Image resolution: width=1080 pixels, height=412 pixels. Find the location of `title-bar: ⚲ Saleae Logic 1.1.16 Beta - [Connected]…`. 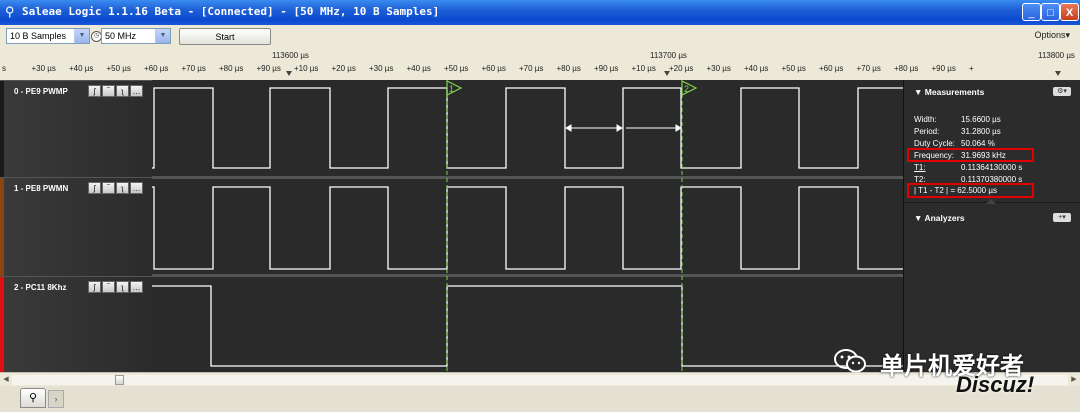

title-bar: ⚲ Saleae Logic 1.1.16 Beta - [Connected]… is located at coordinates (540, 12).